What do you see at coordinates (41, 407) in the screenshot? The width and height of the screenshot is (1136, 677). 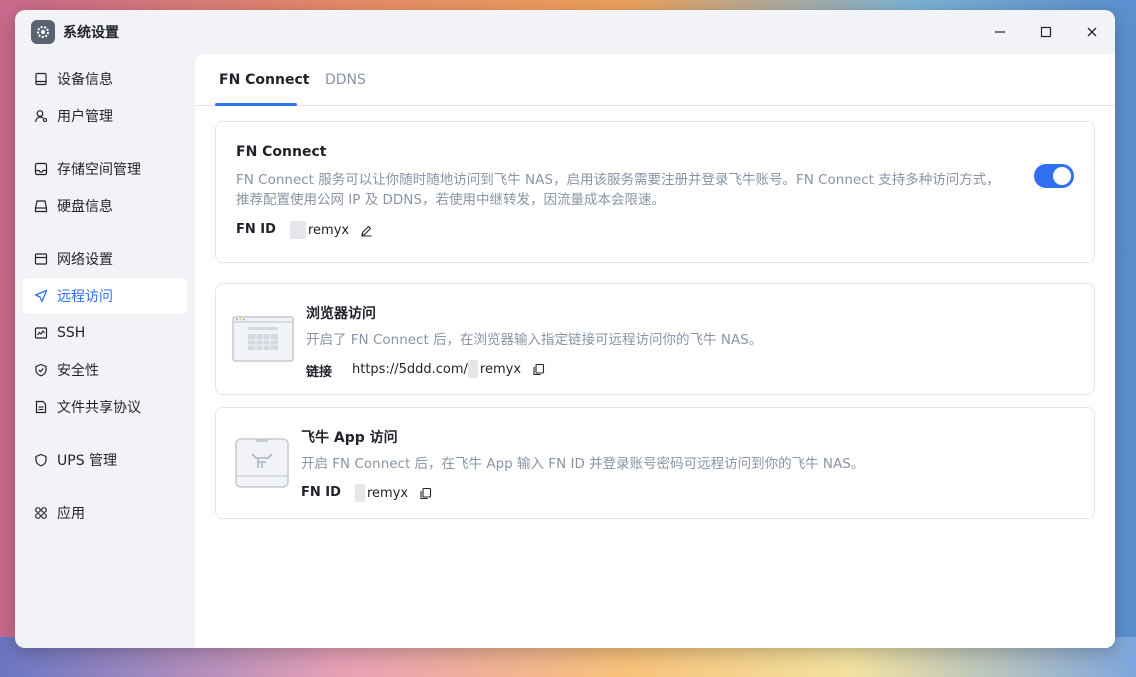 I see `document-icon` at bounding box center [41, 407].